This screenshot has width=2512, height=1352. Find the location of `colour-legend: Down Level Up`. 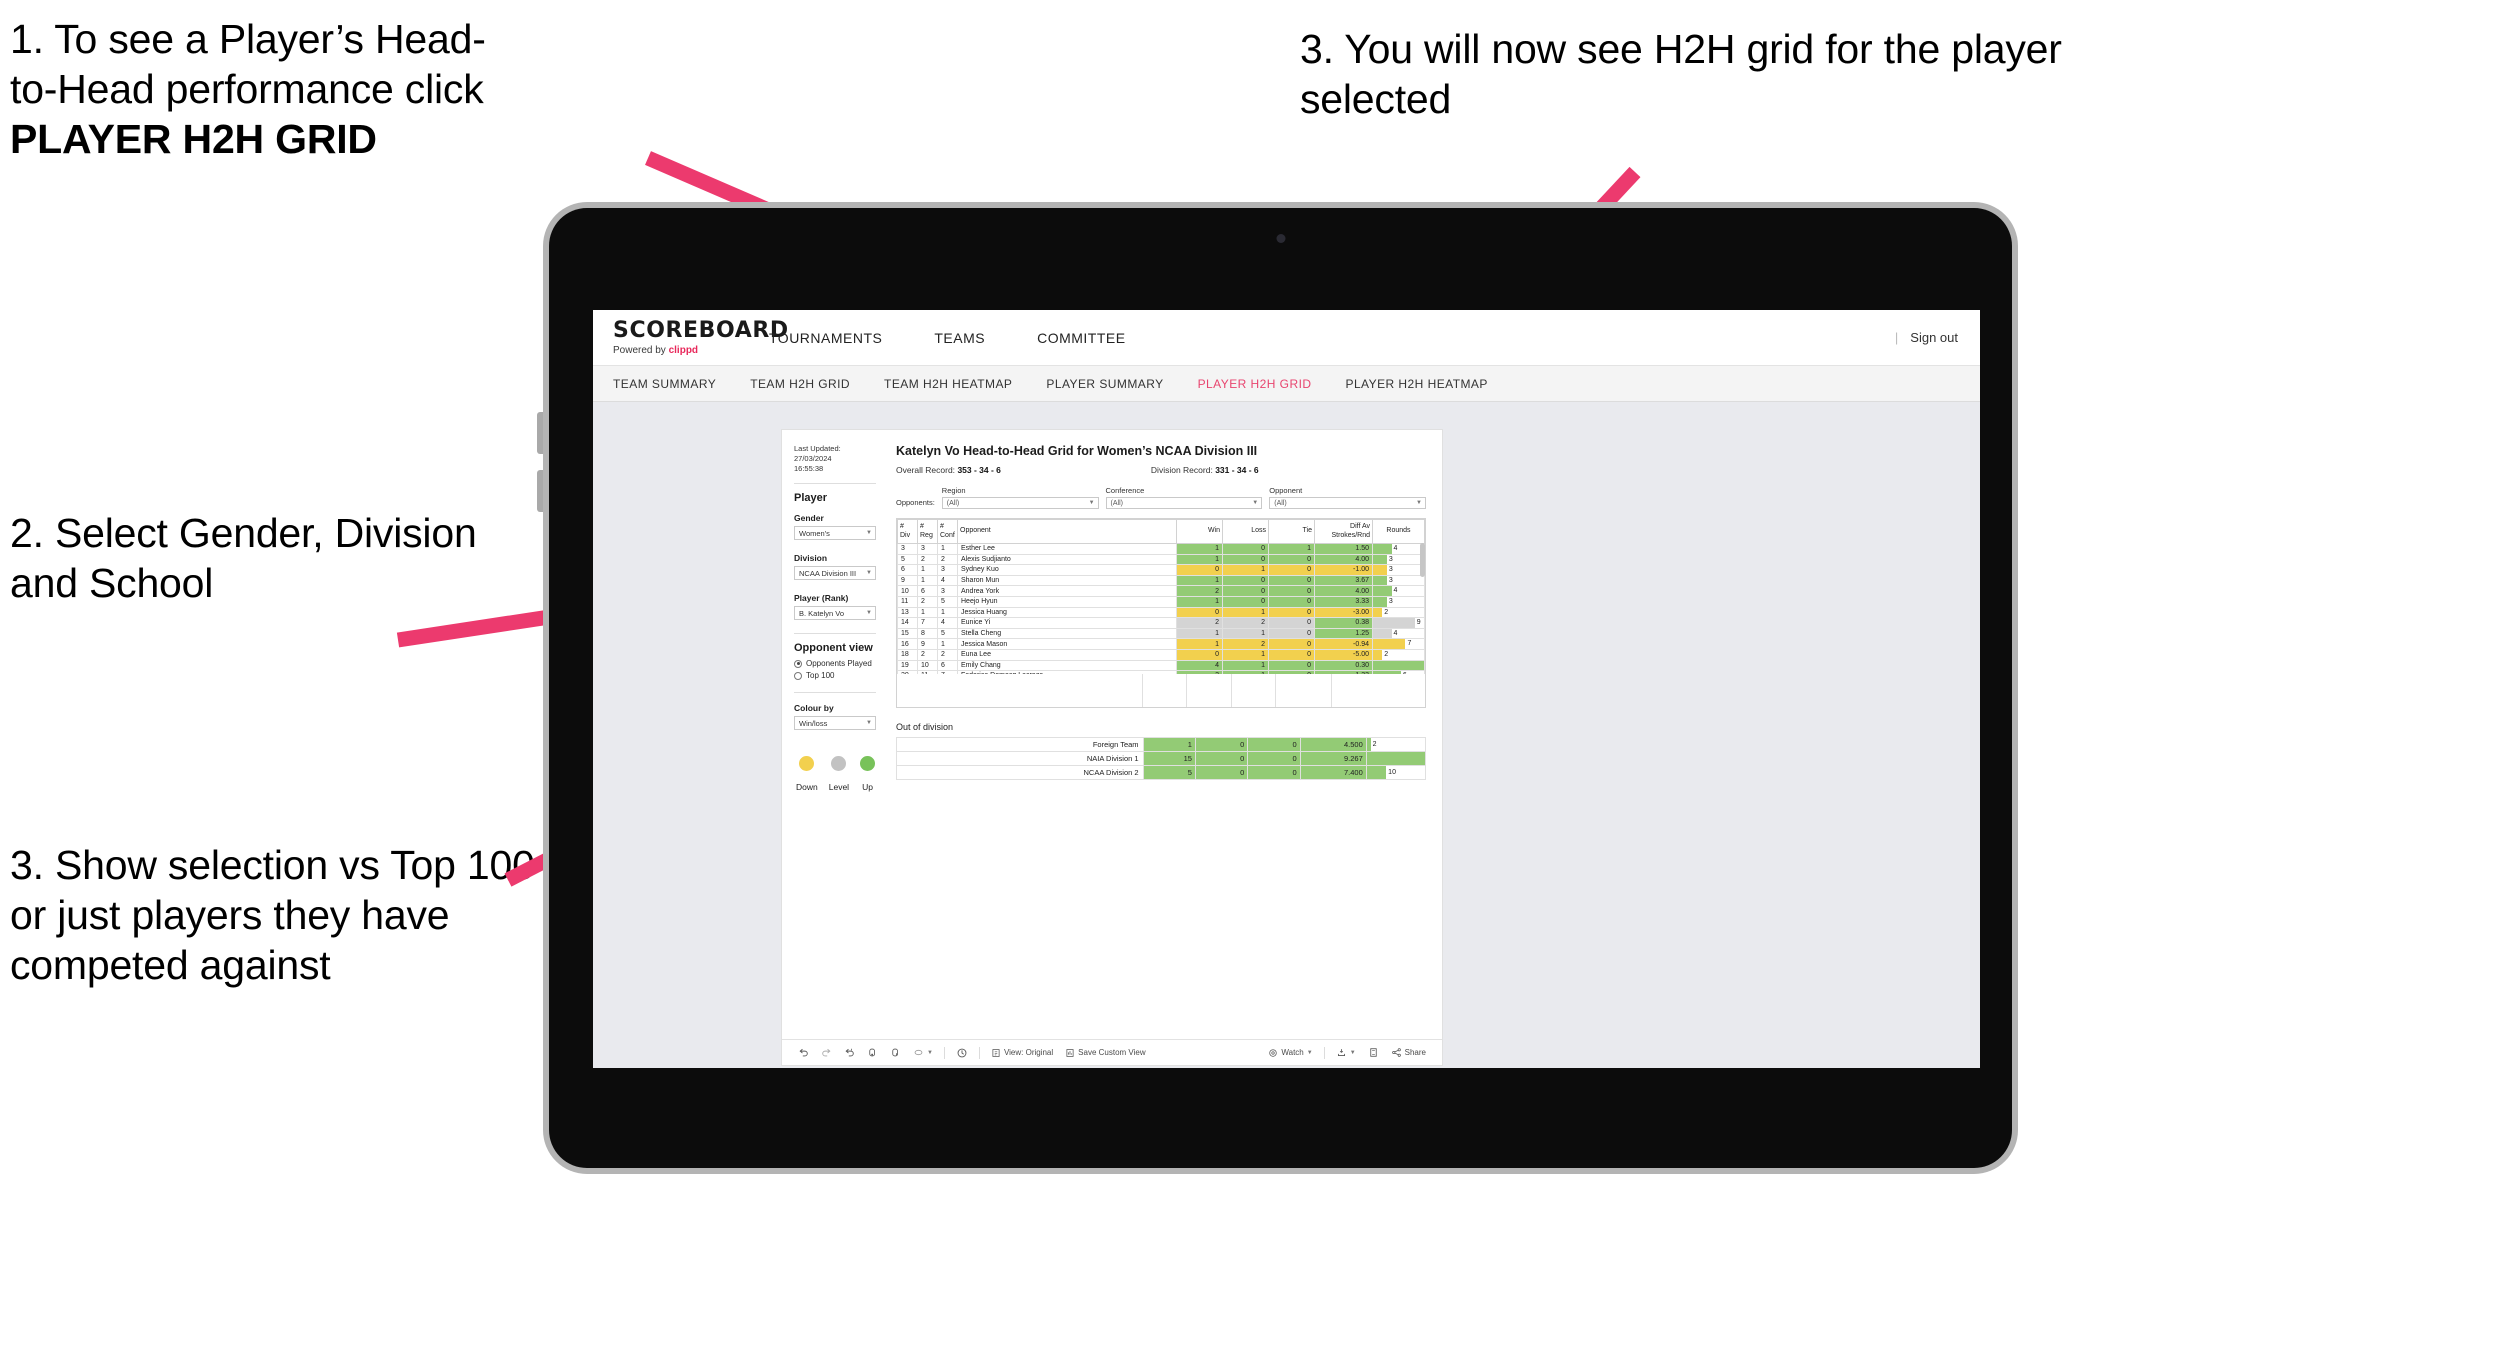

colour-legend: Down Level Up is located at coordinates (835, 774).